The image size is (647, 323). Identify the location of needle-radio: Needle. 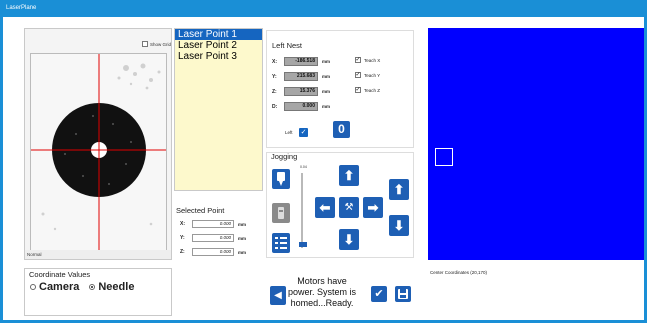
(111, 287).